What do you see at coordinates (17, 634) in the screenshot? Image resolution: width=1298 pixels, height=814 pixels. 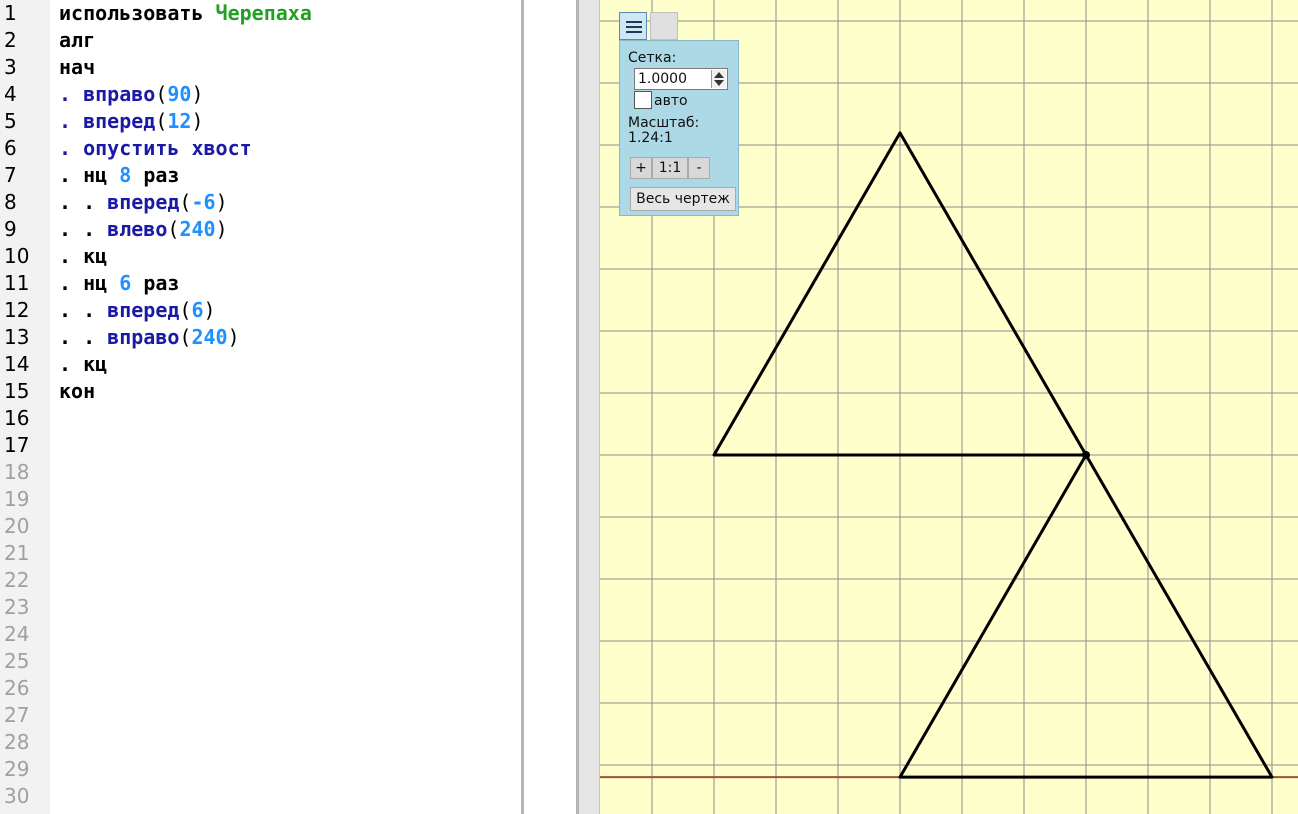 I see `line-number: 24` at bounding box center [17, 634].